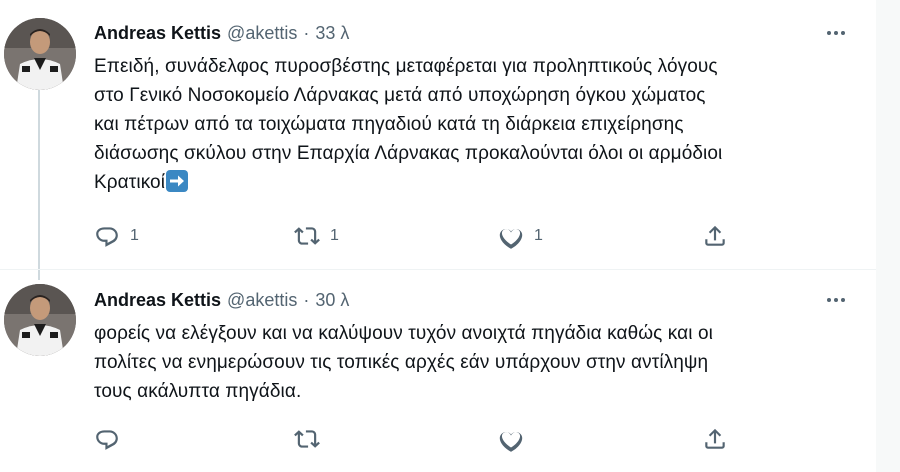  I want to click on like-count: 1, so click(538, 235).